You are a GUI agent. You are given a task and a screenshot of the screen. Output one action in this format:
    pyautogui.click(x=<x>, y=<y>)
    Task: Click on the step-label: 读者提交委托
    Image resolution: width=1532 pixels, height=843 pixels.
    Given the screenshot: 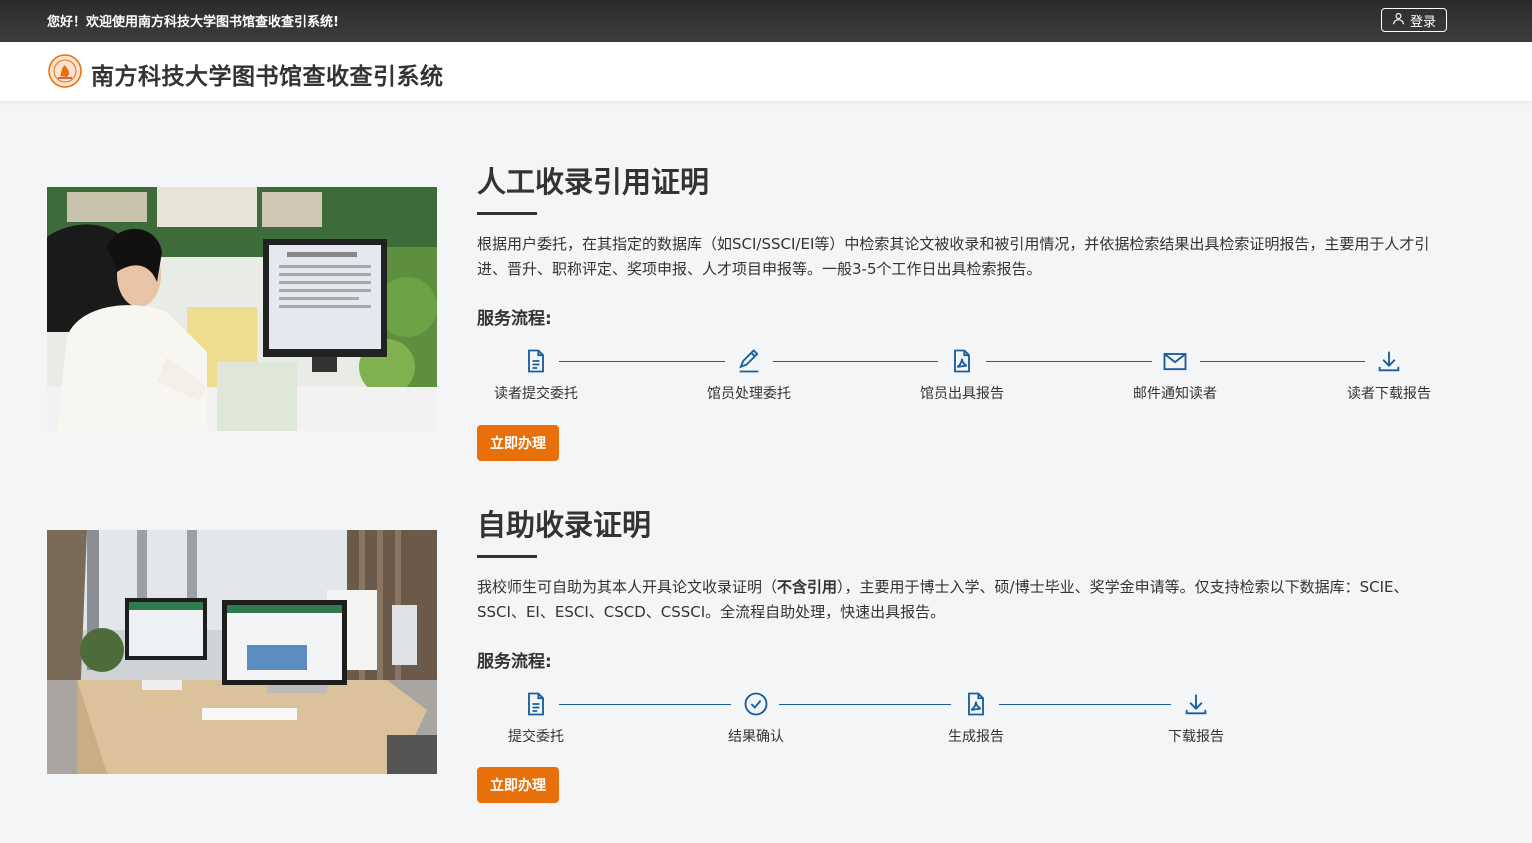 What is the action you would take?
    pyautogui.click(x=536, y=394)
    